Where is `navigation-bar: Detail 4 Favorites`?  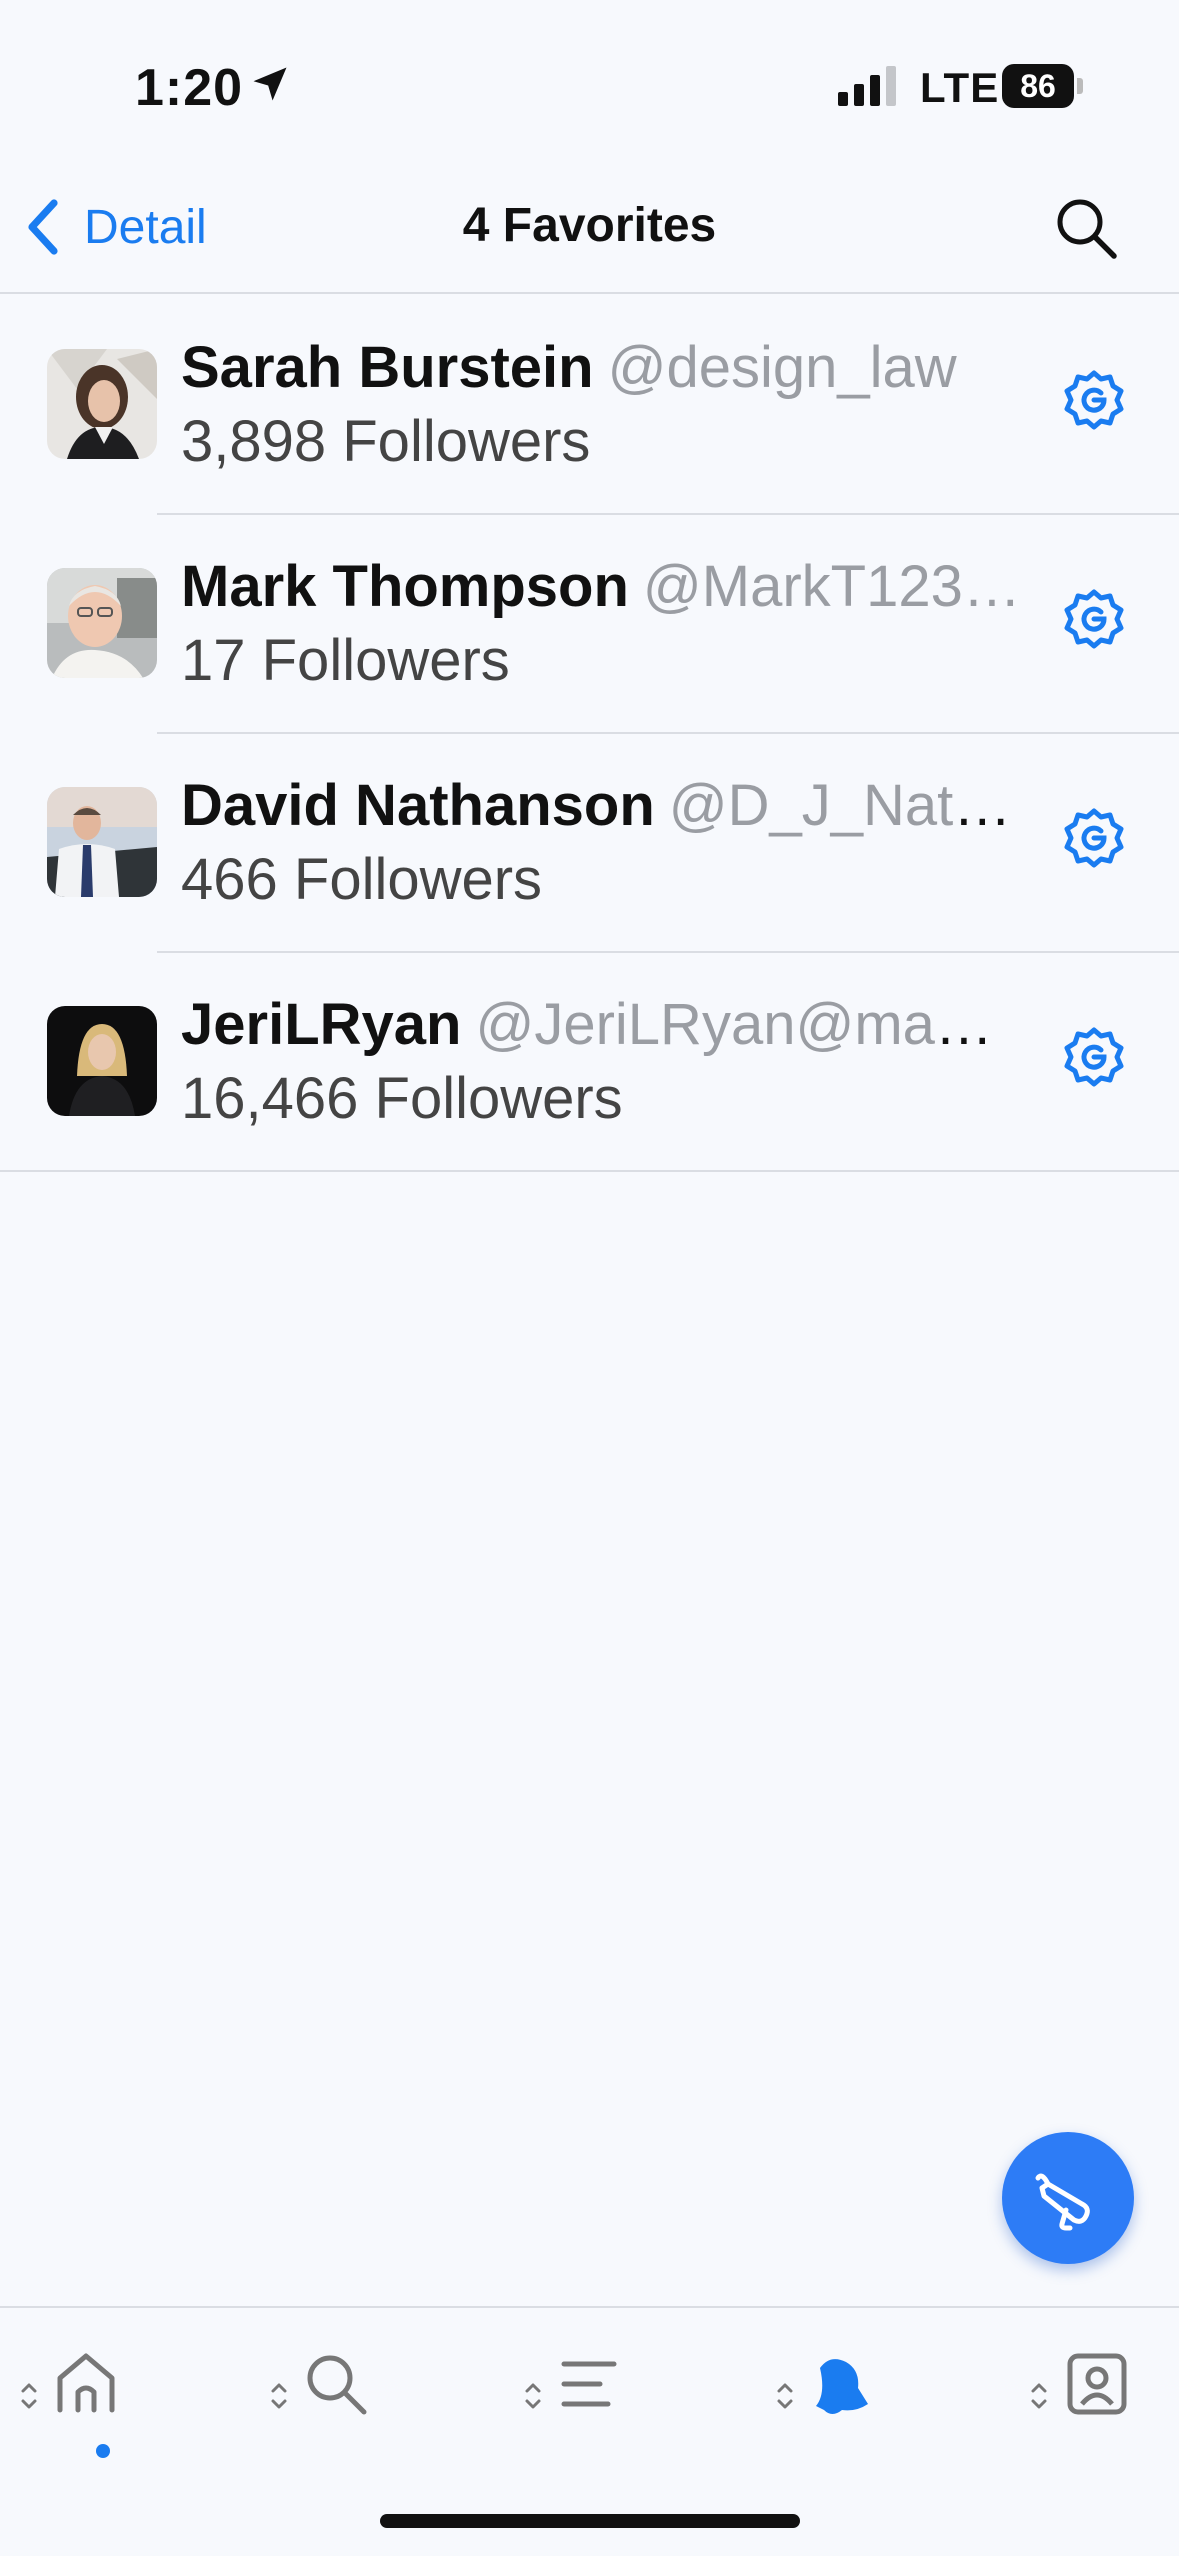
navigation-bar: Detail 4 Favorites is located at coordinates (589, 227).